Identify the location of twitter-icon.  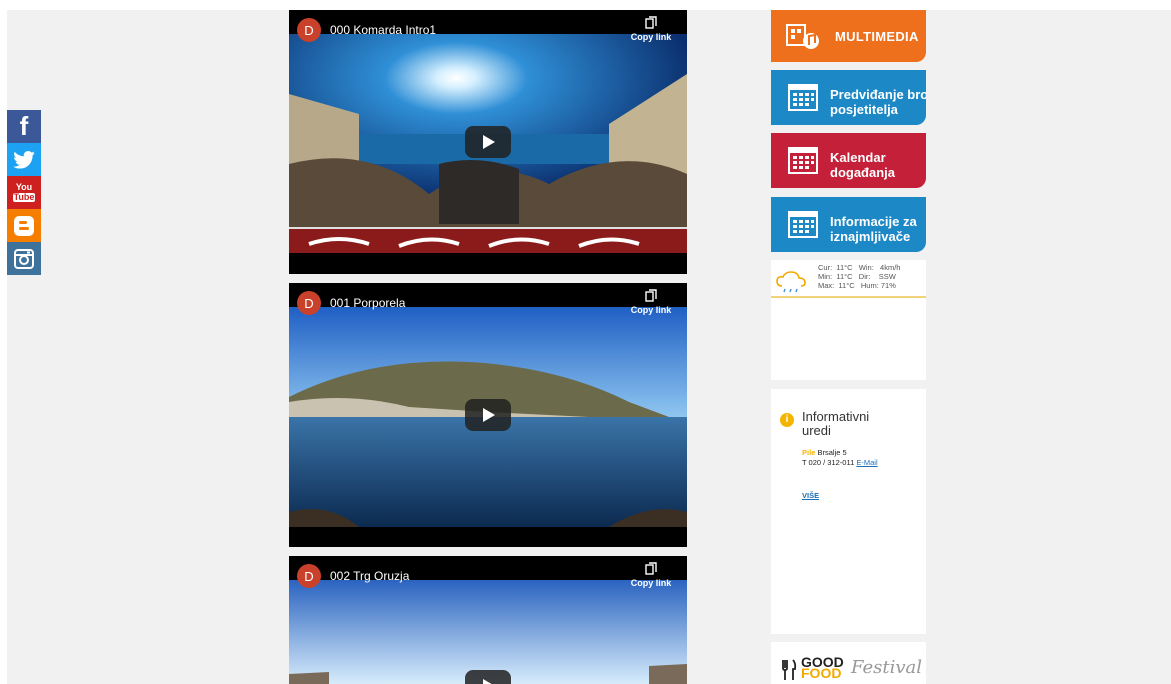
(24, 159).